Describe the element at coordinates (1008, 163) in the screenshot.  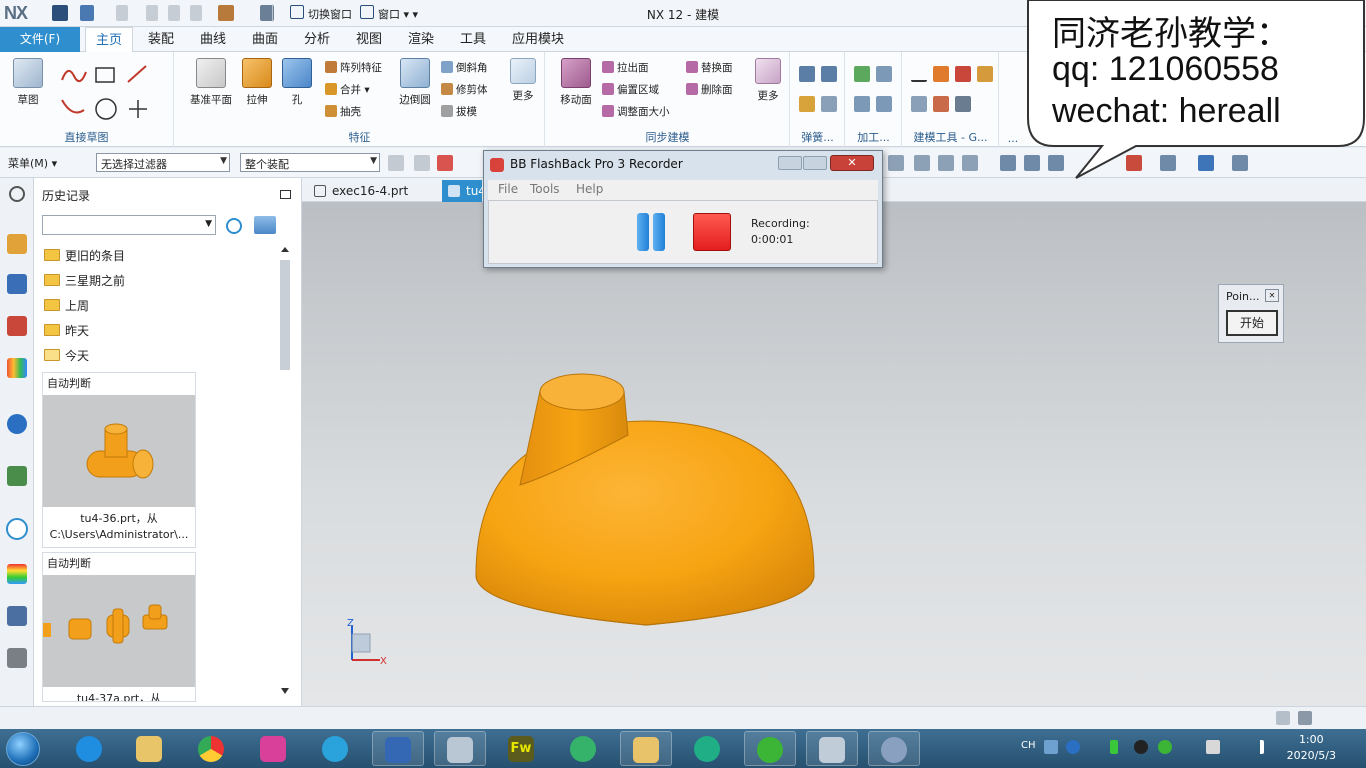
I see `fit-view-icon` at that location.